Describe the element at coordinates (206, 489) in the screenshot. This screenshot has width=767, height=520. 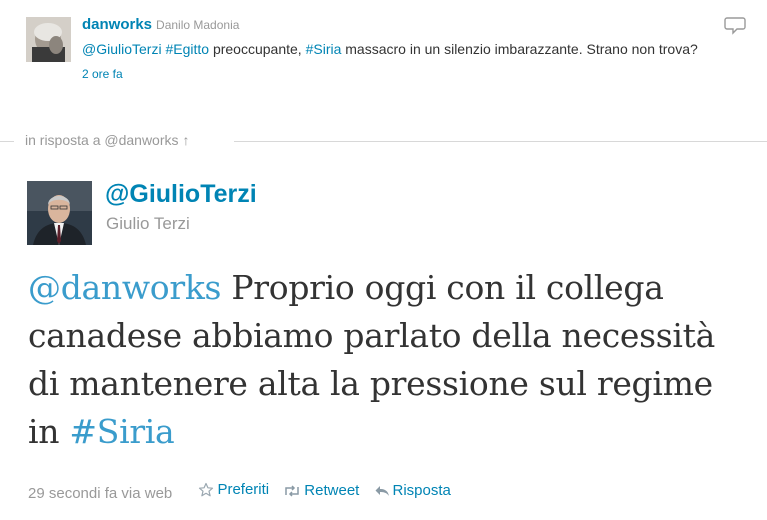
I see `star-icon` at that location.